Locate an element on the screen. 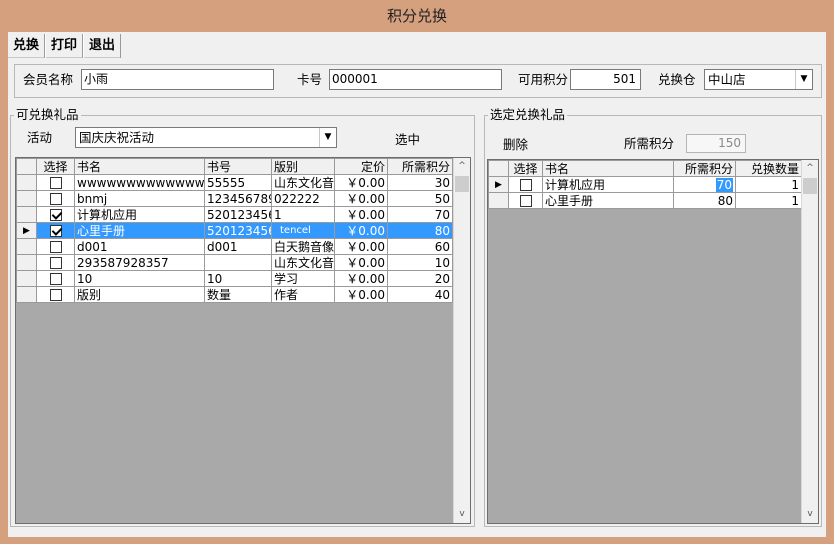  column-header-price: 定价 is located at coordinates (361, 166).